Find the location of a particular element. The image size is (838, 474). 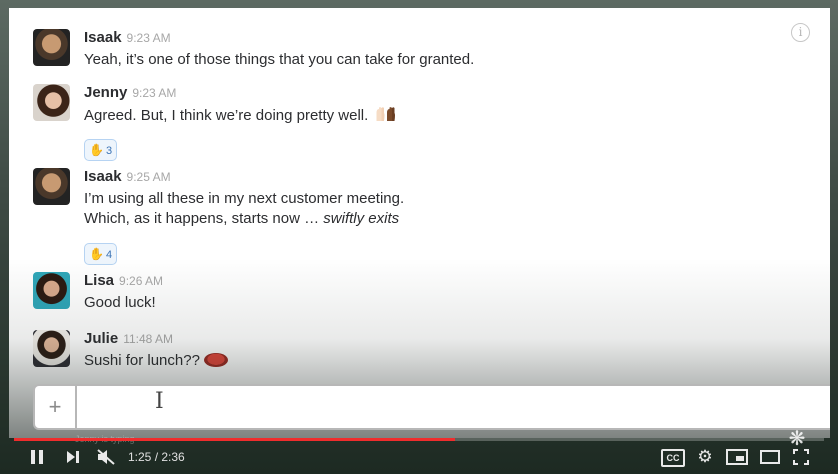

message-text-row: Sushi for lunch?? is located at coordinates (156, 360).